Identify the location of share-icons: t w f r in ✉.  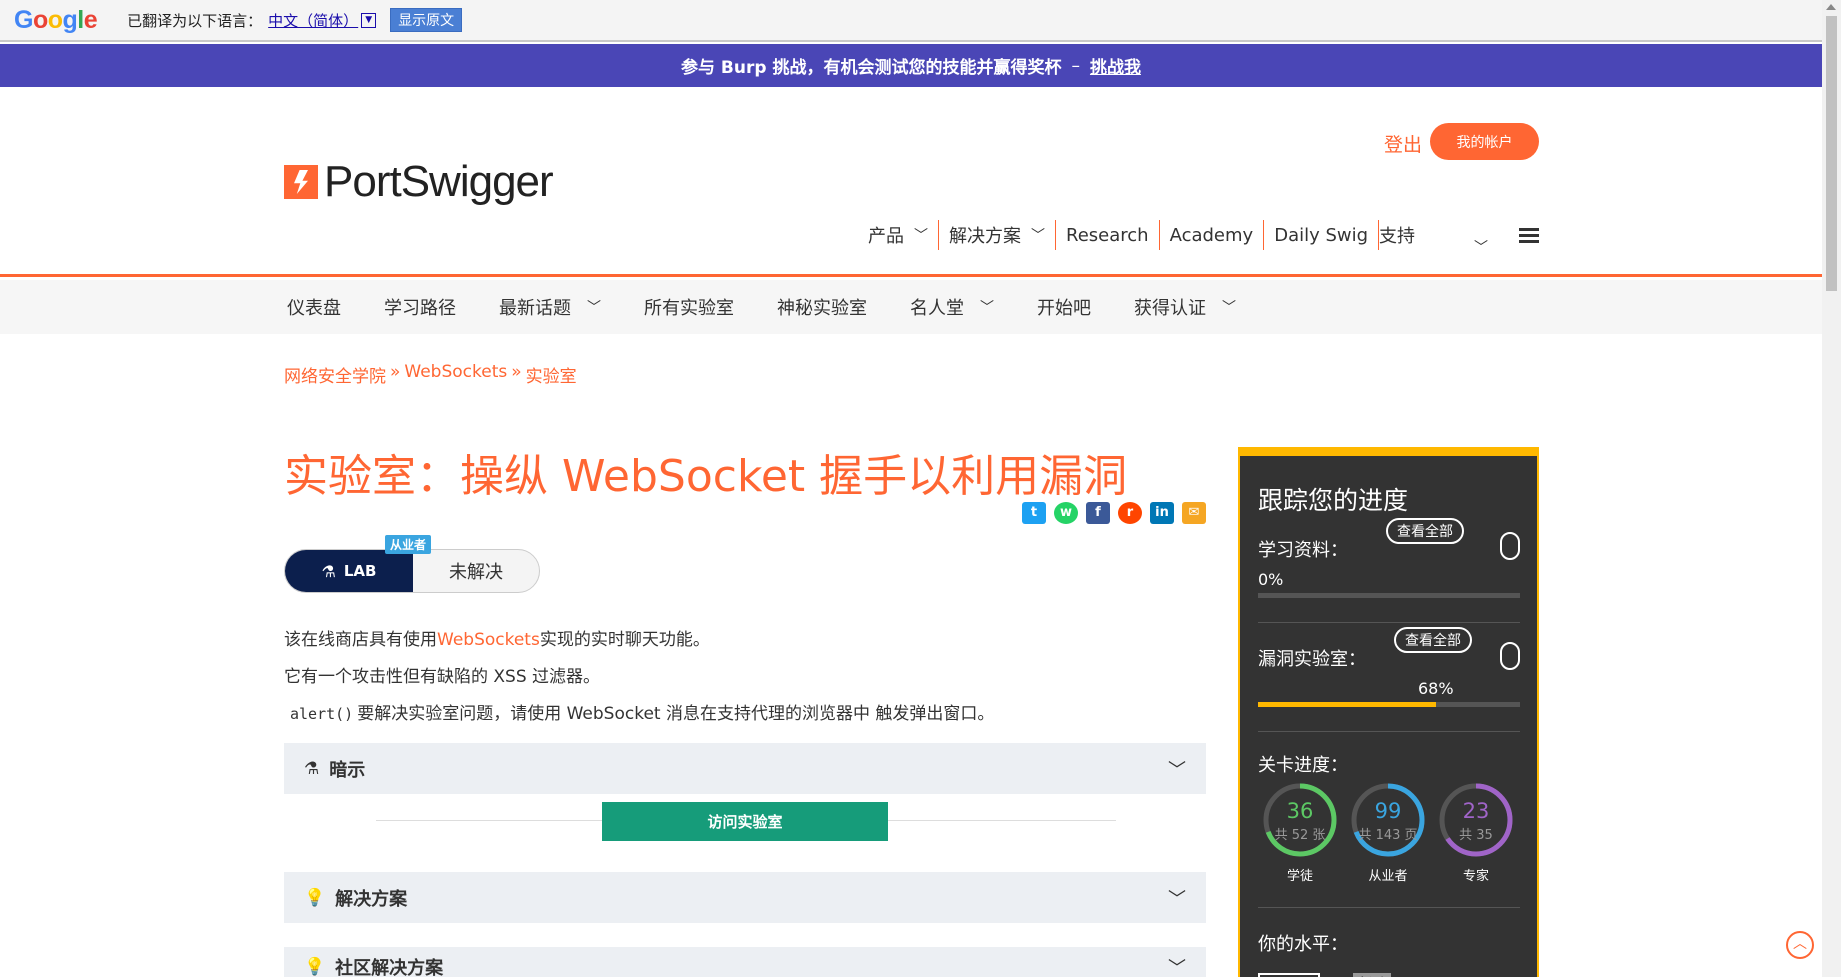
(1114, 513).